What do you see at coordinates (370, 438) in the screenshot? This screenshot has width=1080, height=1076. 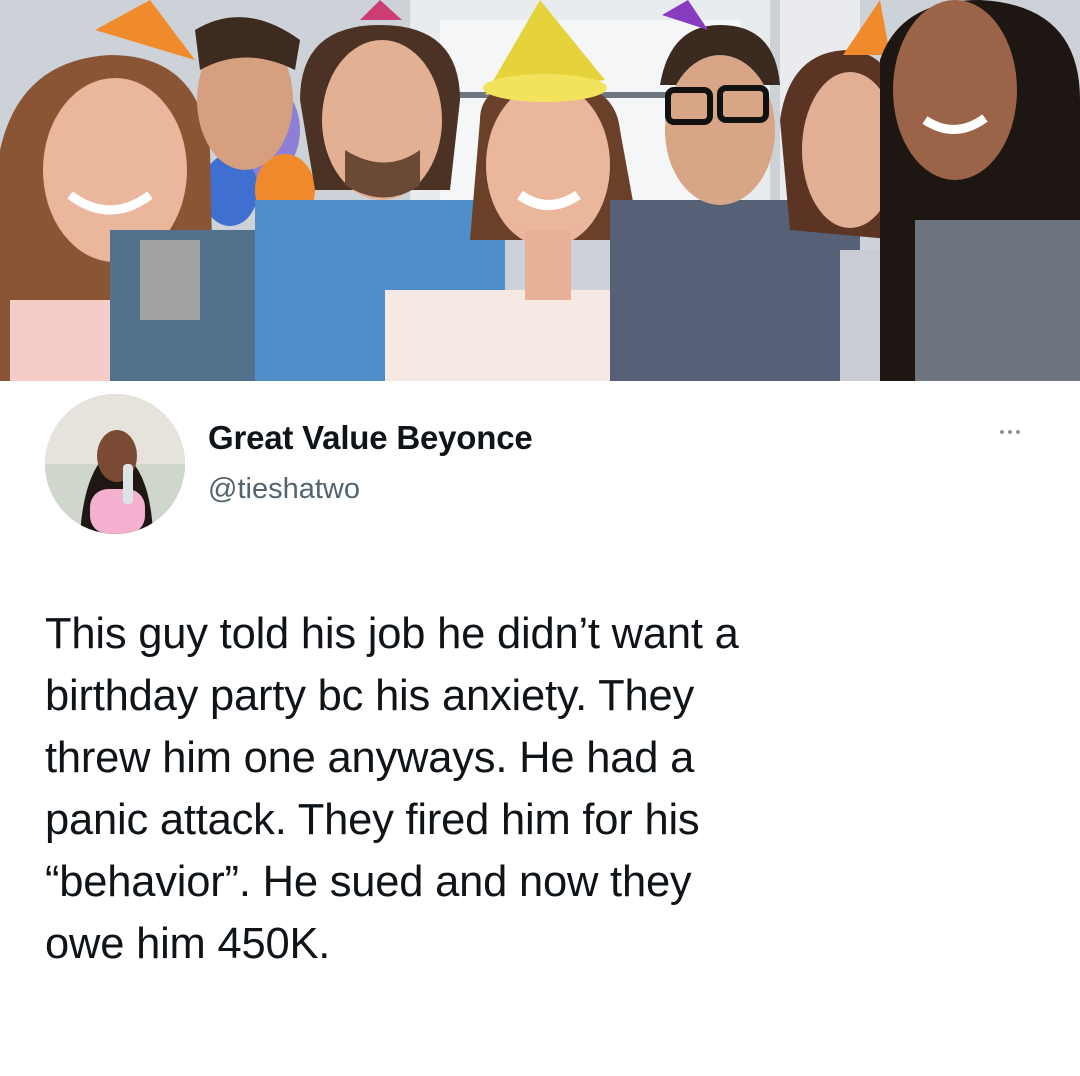 I see `display-name: Great Value Beyonce` at bounding box center [370, 438].